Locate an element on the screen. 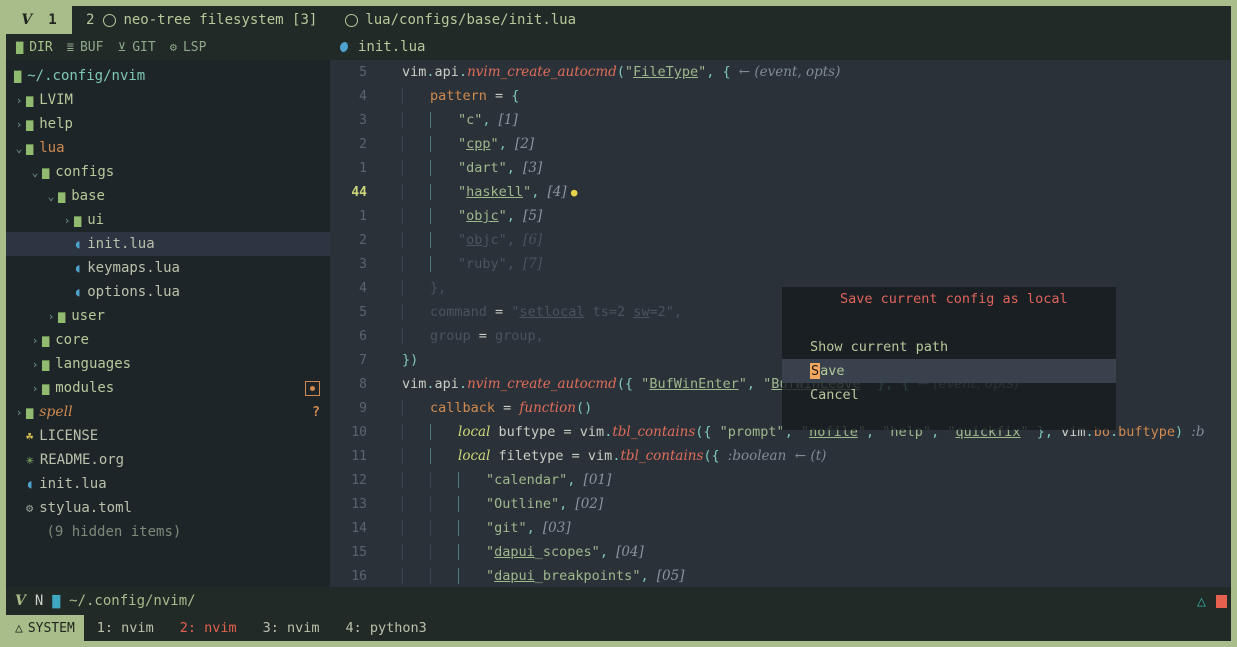 This screenshot has height=647, width=1237. tree-item-spell: › ▆ spell? is located at coordinates (168, 412).